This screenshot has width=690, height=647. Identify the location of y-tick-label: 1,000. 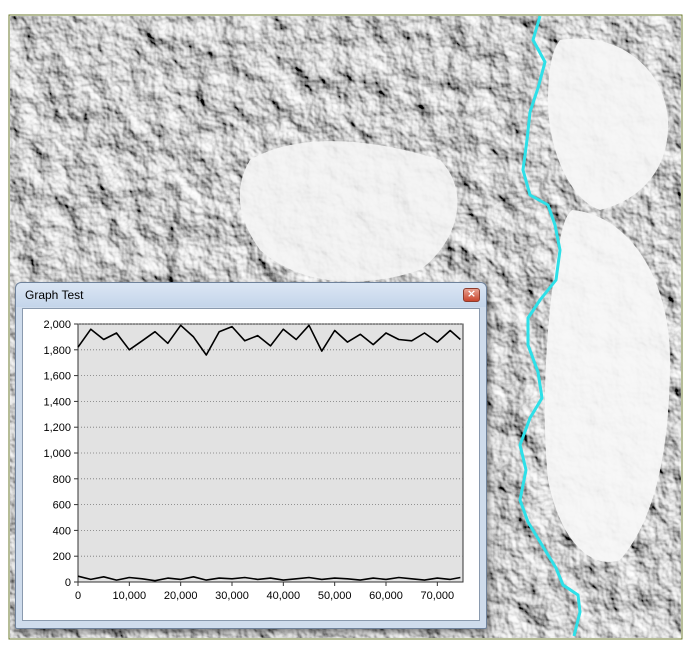
(57, 454).